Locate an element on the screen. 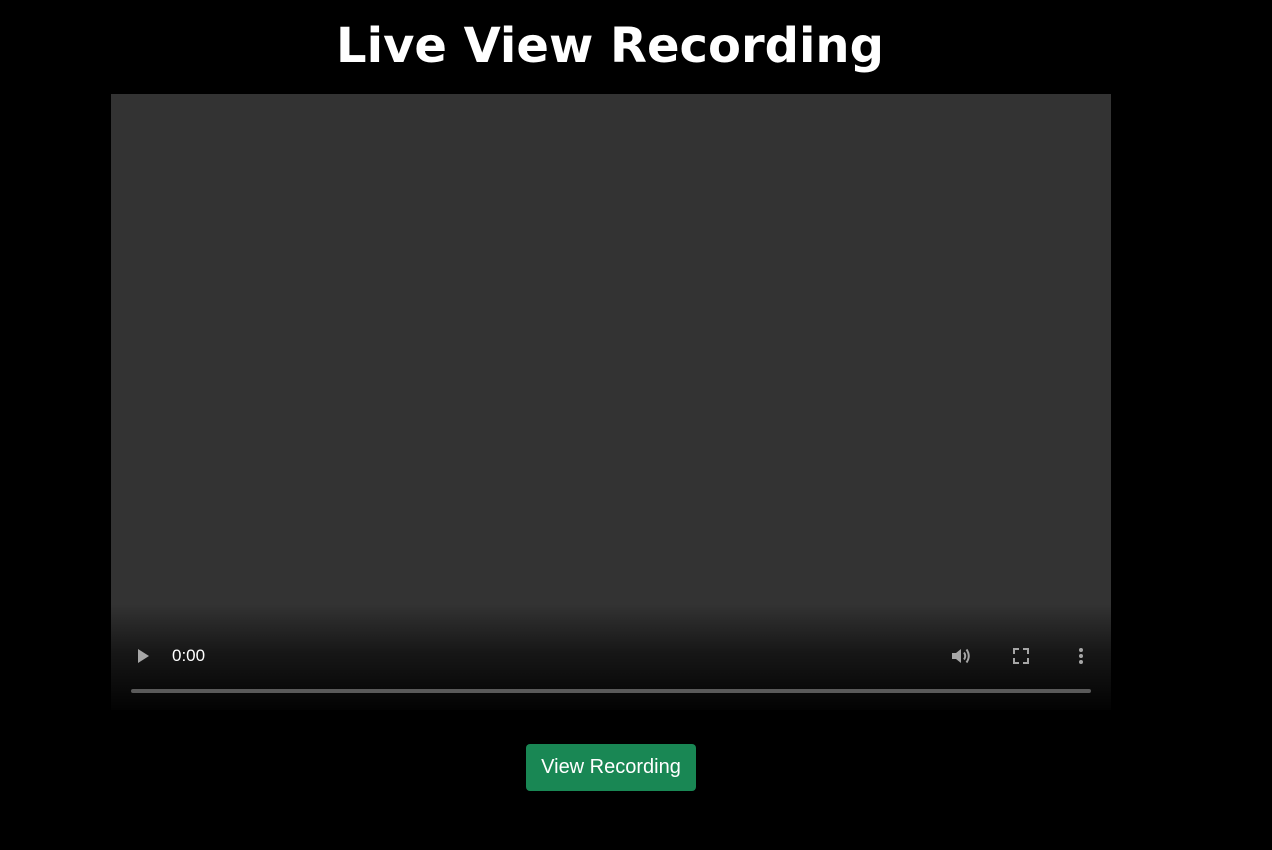 This screenshot has width=1272, height=850. more-vert-icon is located at coordinates (1081, 656).